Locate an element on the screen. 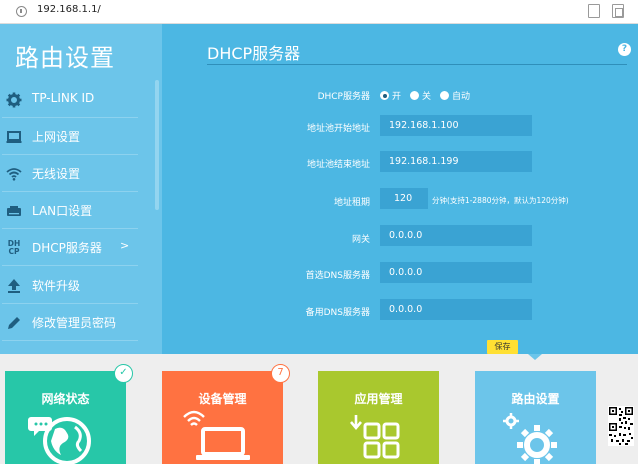 The image size is (638, 464). radio-auto is located at coordinates (444, 95).